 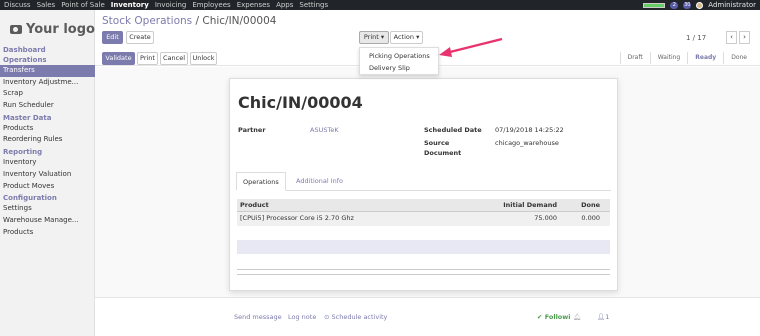 What do you see at coordinates (554, 317) in the screenshot?
I see `following-button: ✔ Followi` at bounding box center [554, 317].